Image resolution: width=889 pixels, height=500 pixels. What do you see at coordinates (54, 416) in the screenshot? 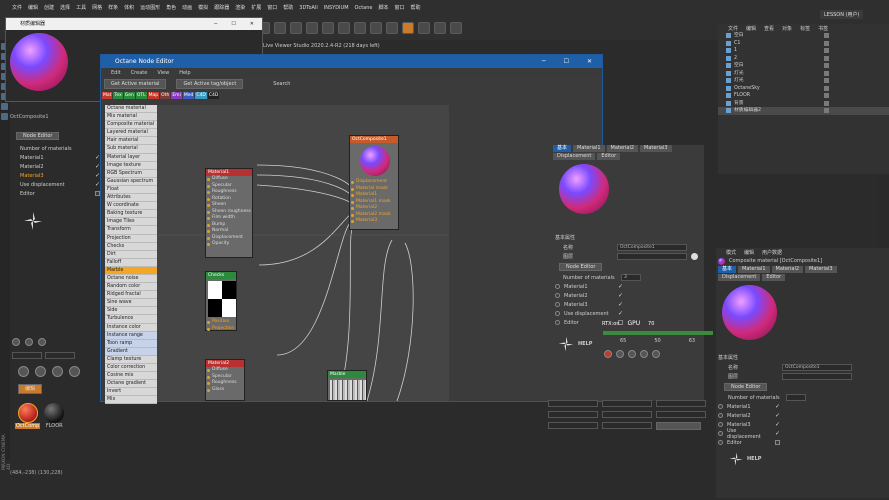
I see `swatch-floor: FLOOR` at bounding box center [54, 416].